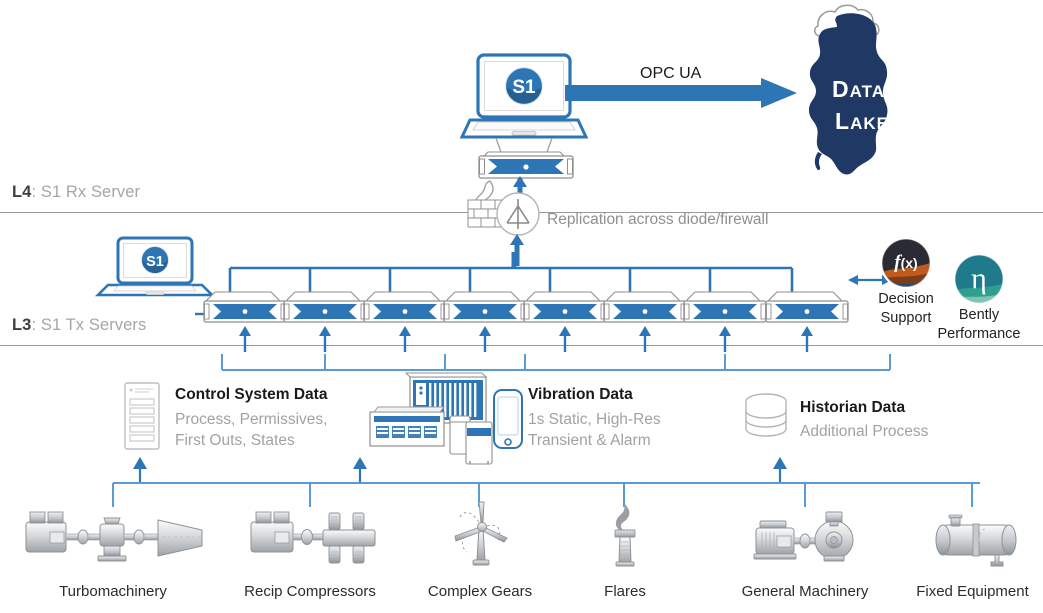 The width and height of the screenshot is (1043, 613). I want to click on opc-ua-label: OPC UA, so click(671, 73).